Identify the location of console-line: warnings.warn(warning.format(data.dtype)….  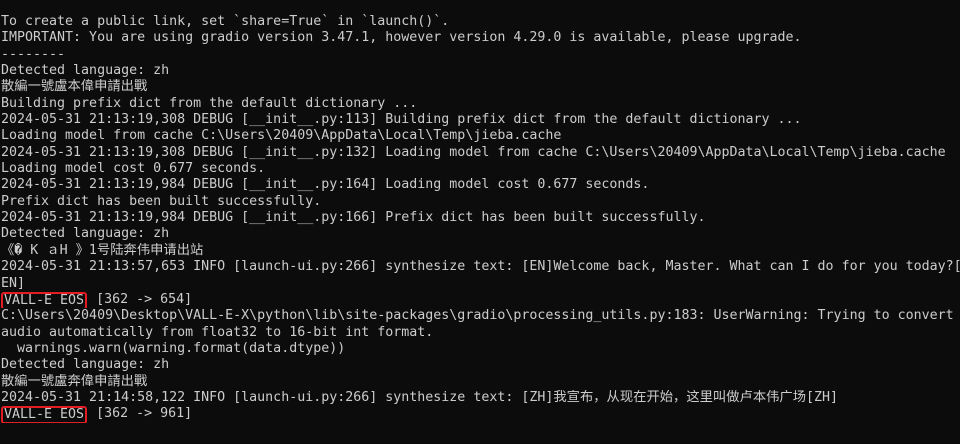
(173, 348).